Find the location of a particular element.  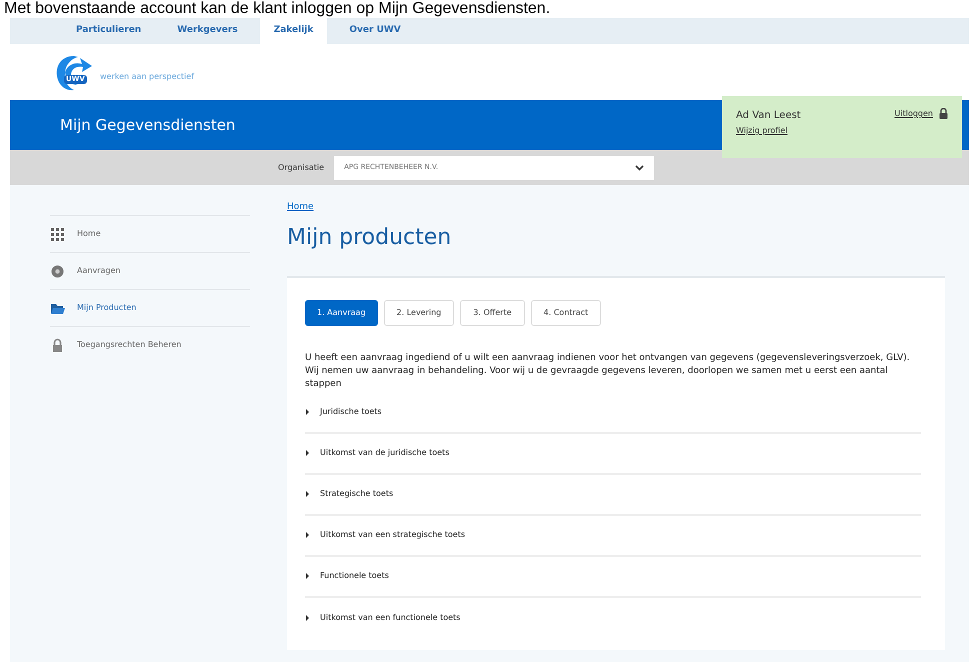

user-name: Ad Van Leest is located at coordinates (768, 116).